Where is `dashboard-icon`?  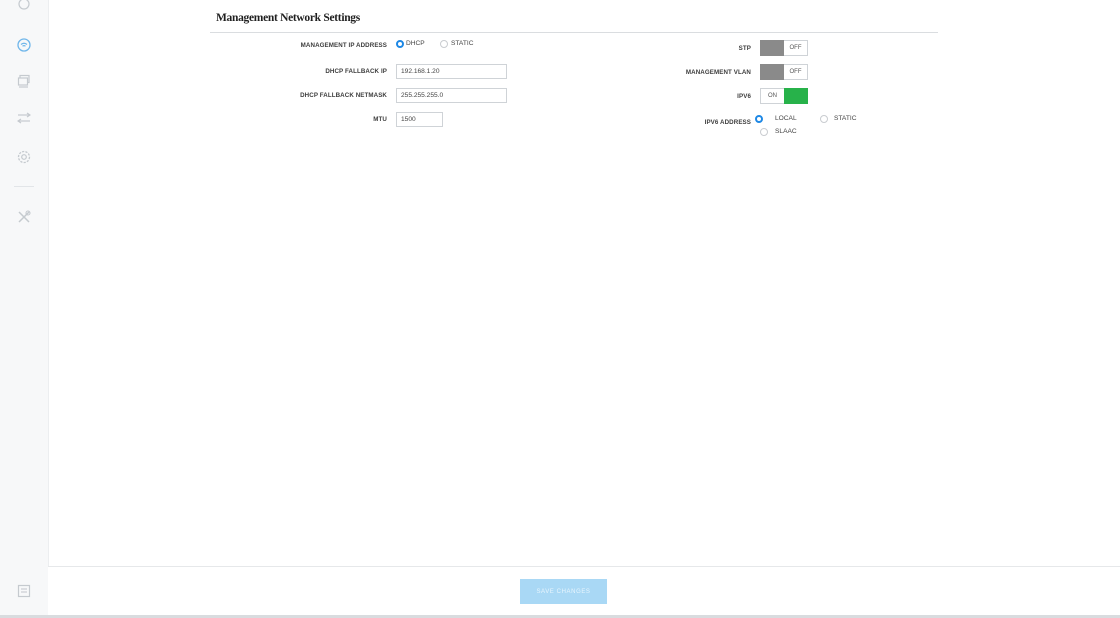
dashboard-icon is located at coordinates (24, 7).